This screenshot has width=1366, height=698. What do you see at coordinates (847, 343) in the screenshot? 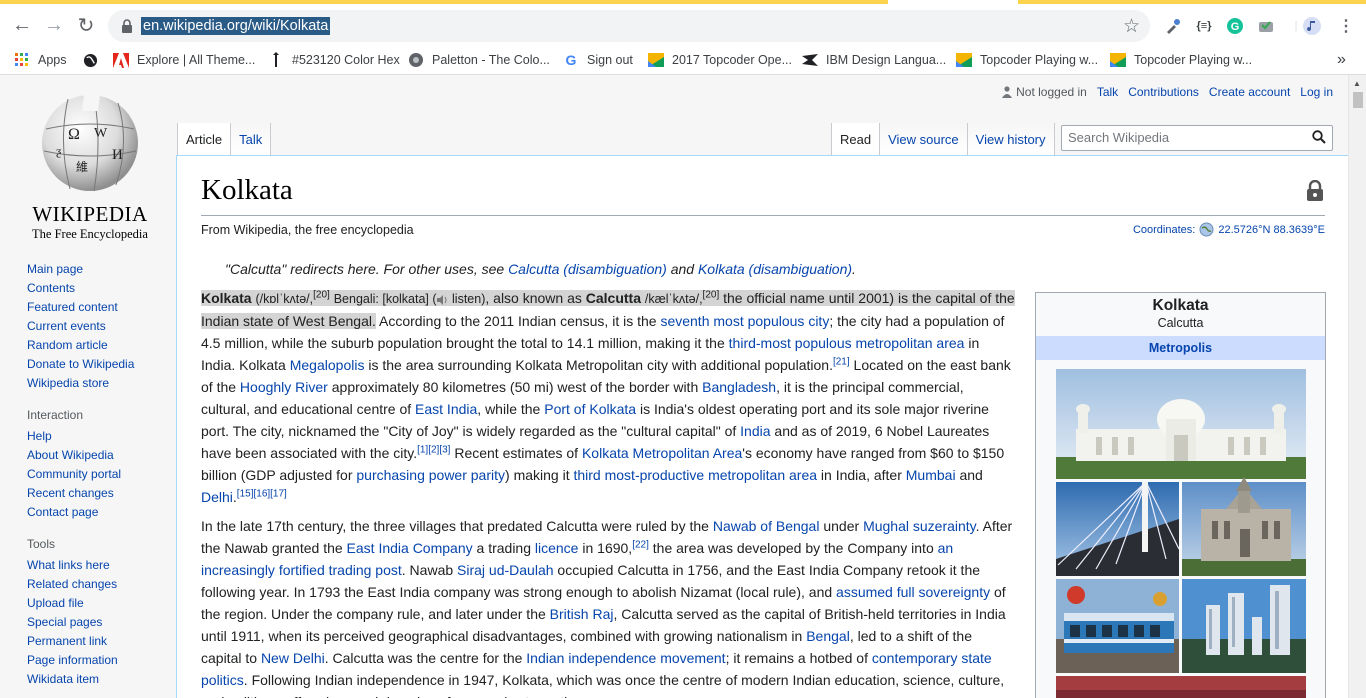
I see `link-third-most-populous-metropolitan-area: third-most populous metropolitan area` at bounding box center [847, 343].